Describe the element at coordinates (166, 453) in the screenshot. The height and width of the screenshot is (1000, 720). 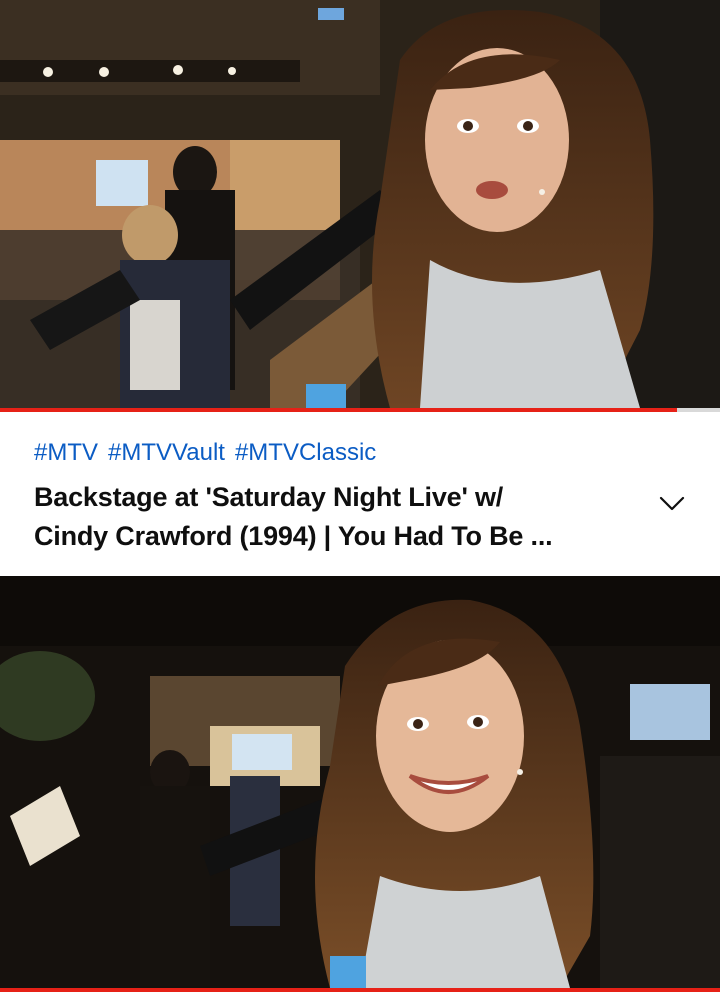
I see `hashtag-link: #MTVVault` at that location.